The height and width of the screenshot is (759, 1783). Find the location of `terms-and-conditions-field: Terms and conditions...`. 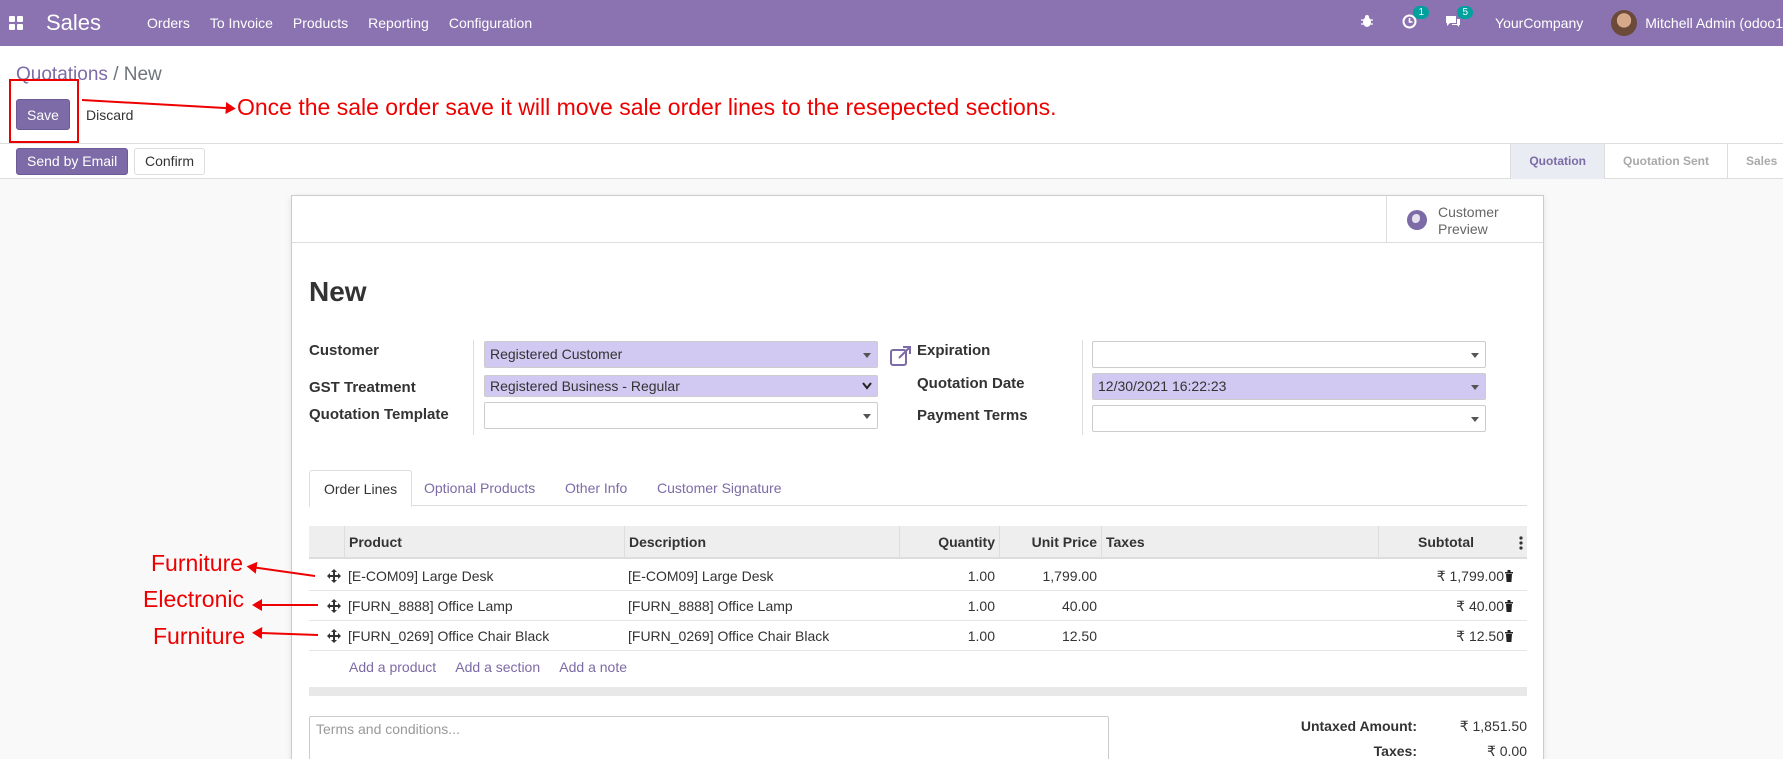

terms-and-conditions-field: Terms and conditions... is located at coordinates (709, 737).